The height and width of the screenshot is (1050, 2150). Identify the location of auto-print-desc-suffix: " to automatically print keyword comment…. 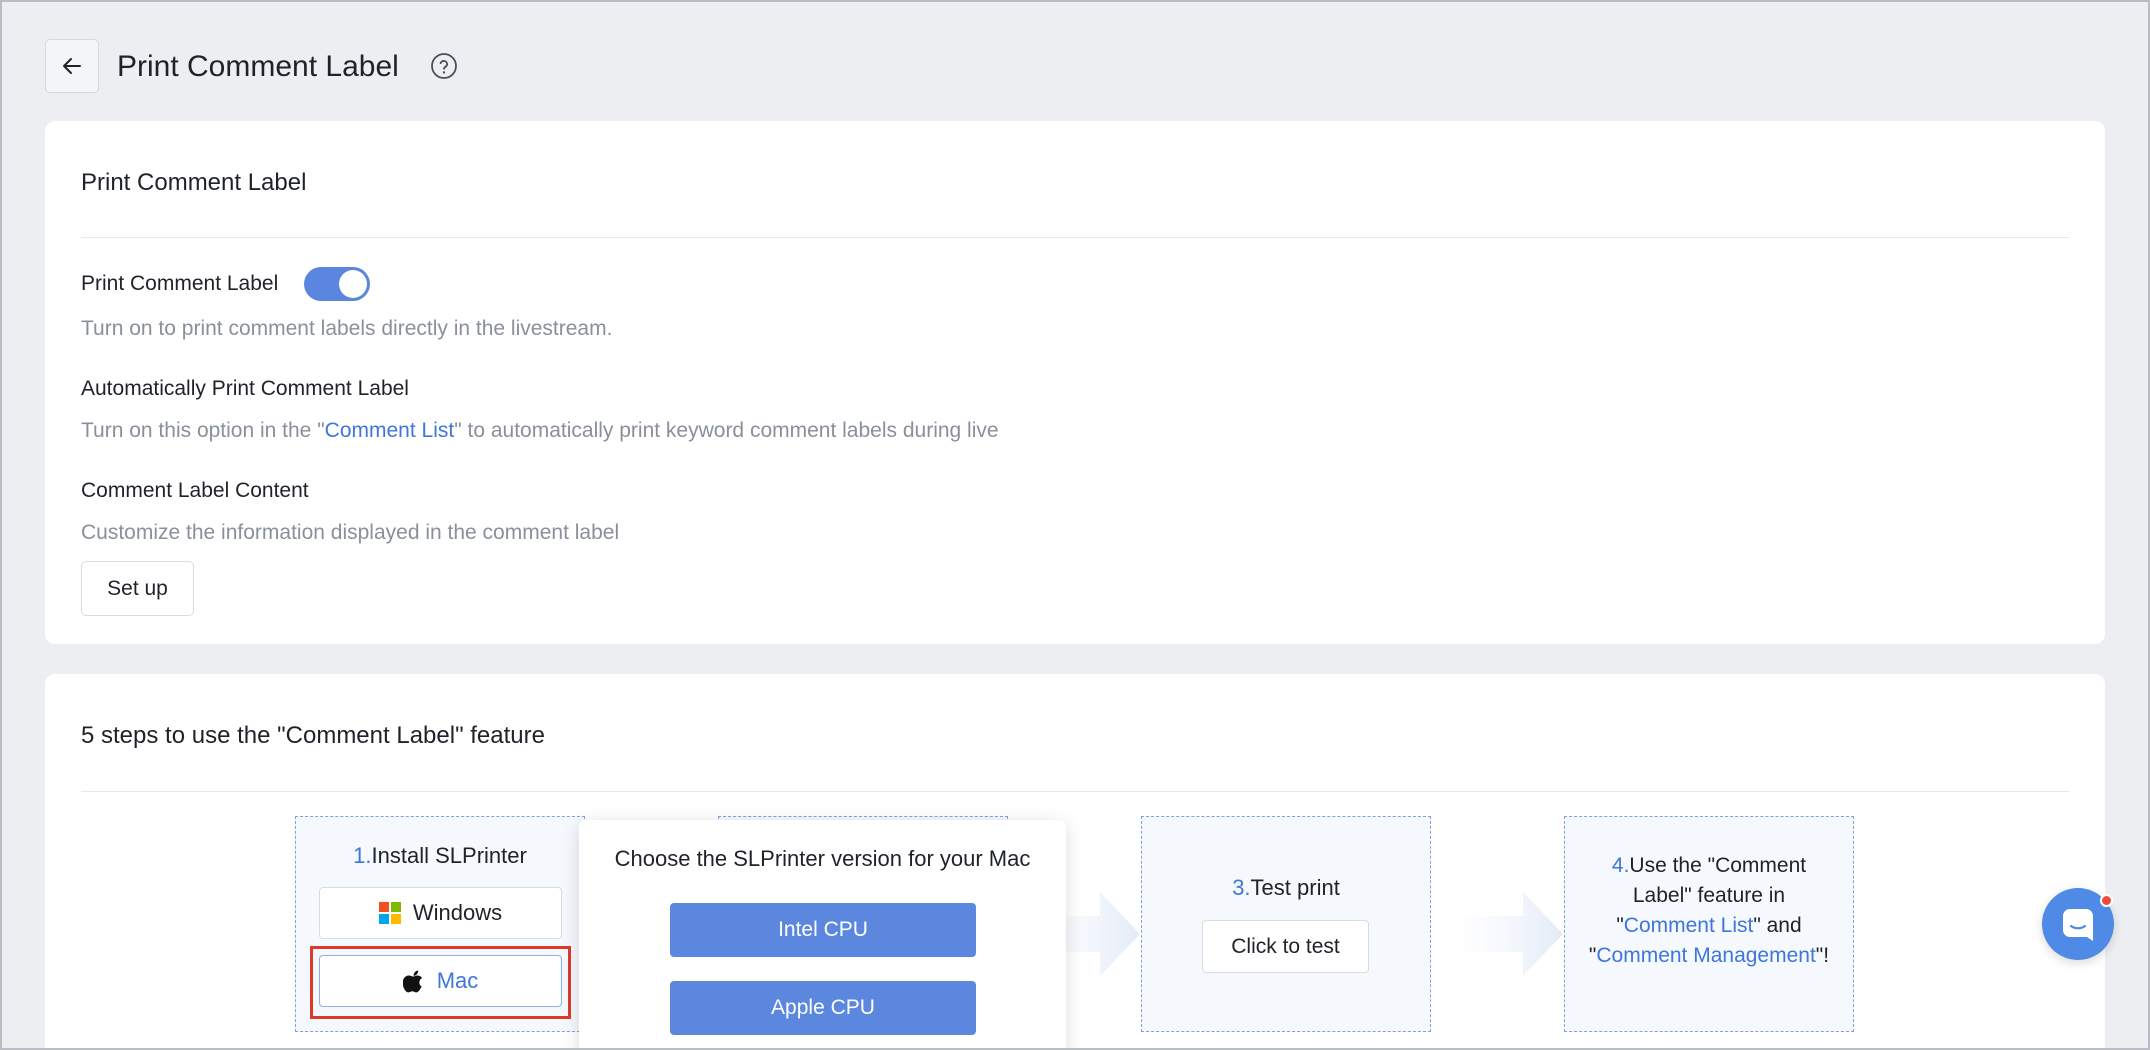
(726, 430).